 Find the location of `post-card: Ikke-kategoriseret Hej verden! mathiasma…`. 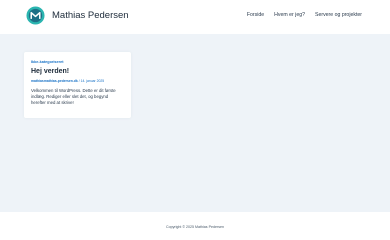

post-card: Ikke-kategoriseret Hej verden! mathiasma… is located at coordinates (77, 85).